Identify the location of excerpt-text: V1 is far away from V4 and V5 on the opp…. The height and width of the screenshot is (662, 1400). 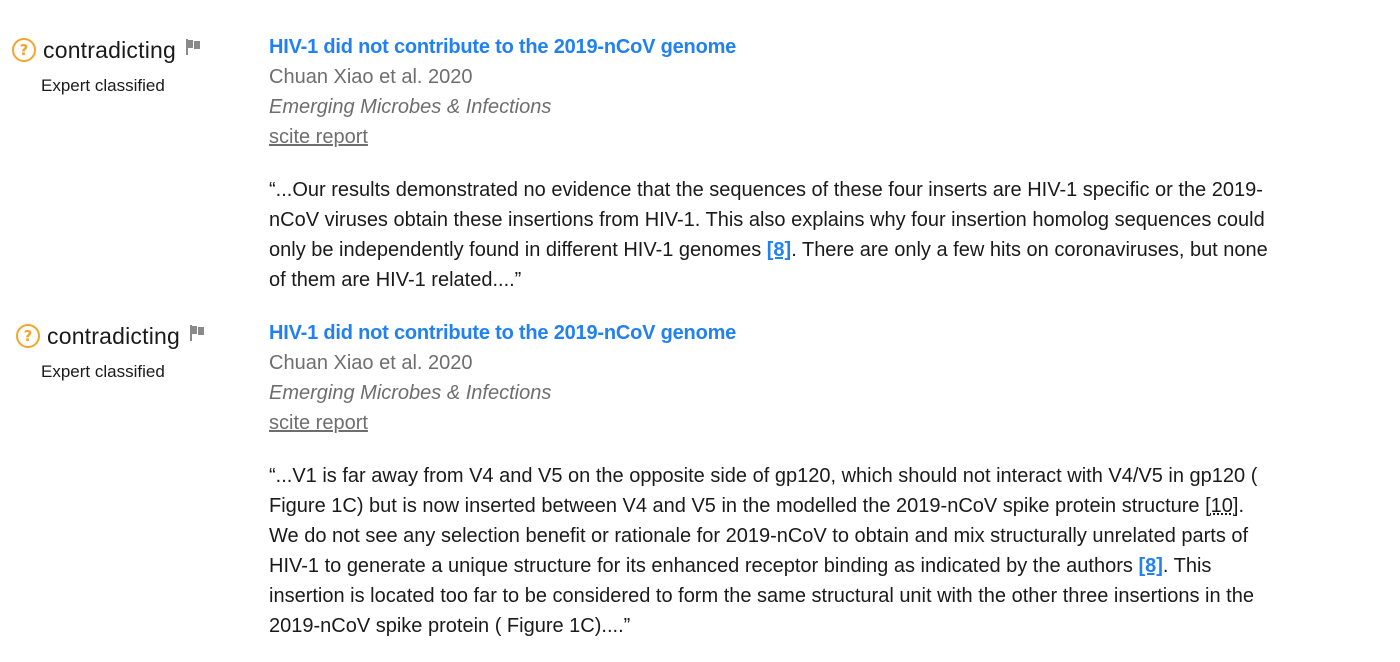
(763, 491).